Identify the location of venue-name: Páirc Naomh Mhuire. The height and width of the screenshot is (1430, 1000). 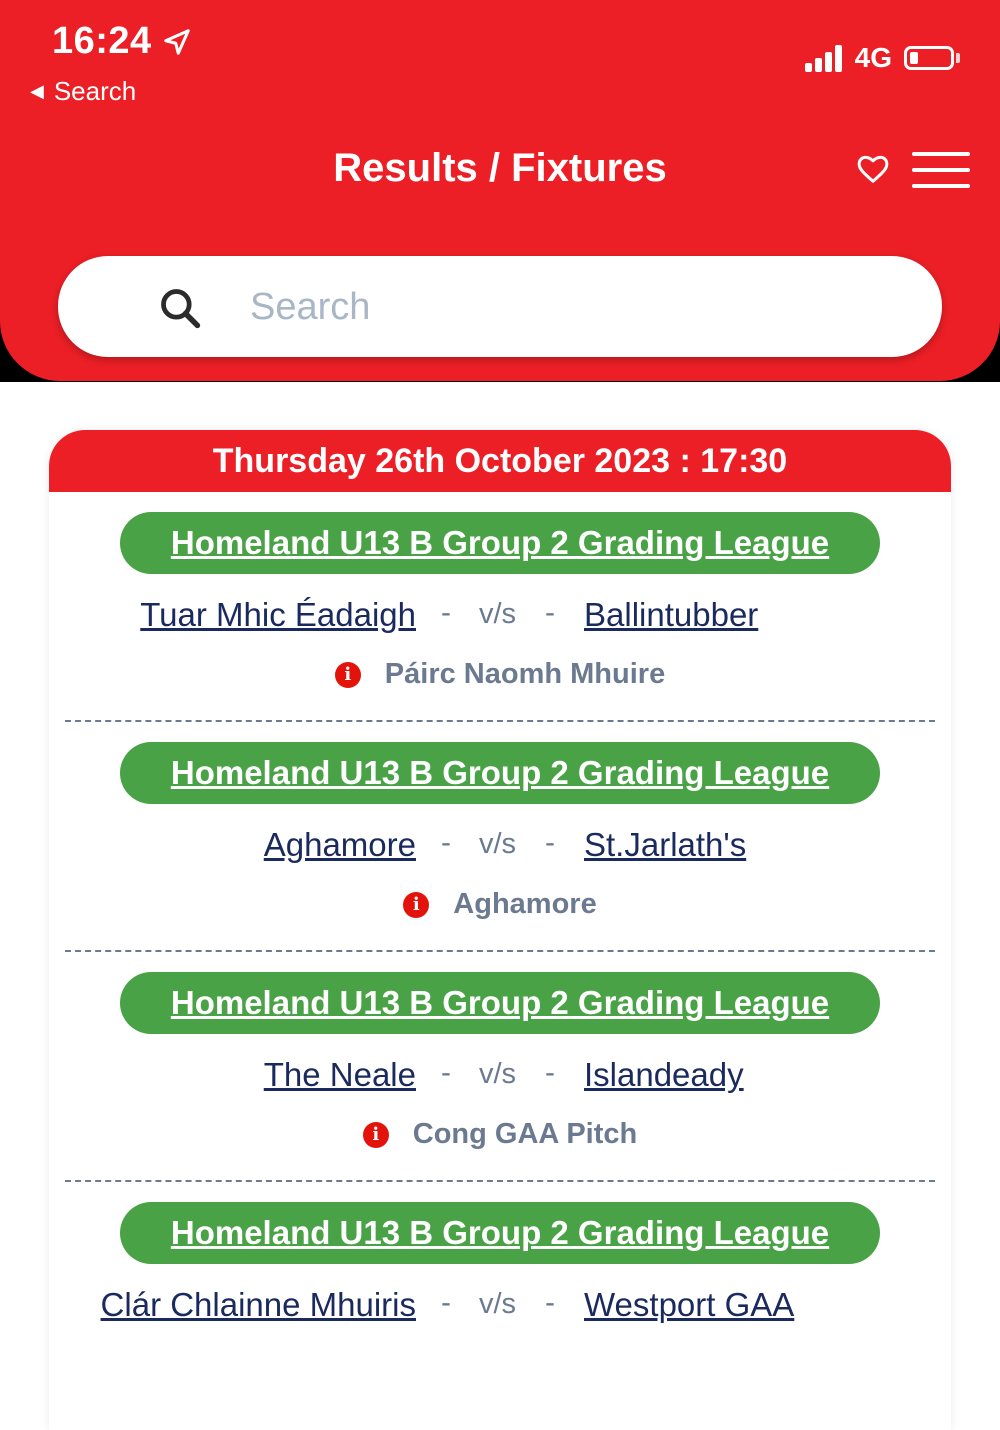
(525, 674).